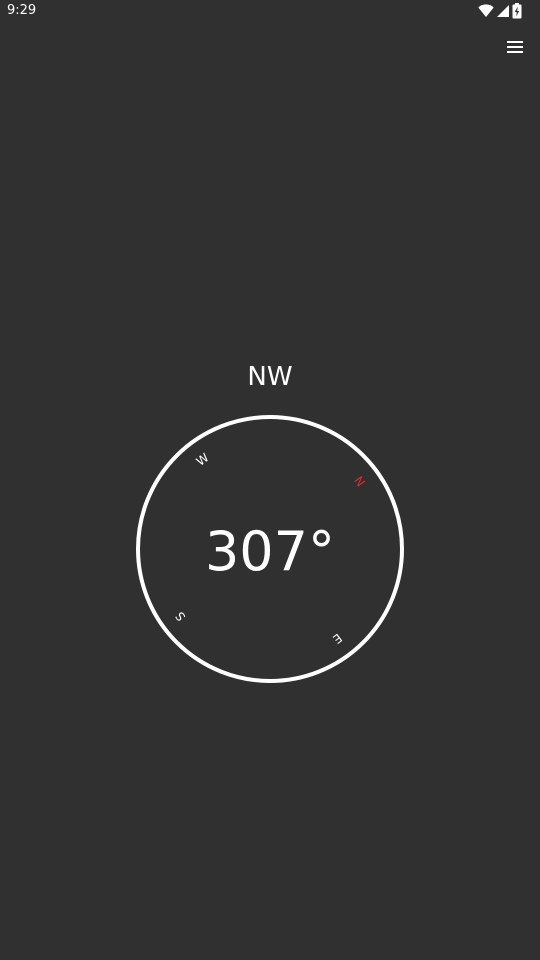  What do you see at coordinates (270, 12) in the screenshot?
I see `status-bar: 9:29` at bounding box center [270, 12].